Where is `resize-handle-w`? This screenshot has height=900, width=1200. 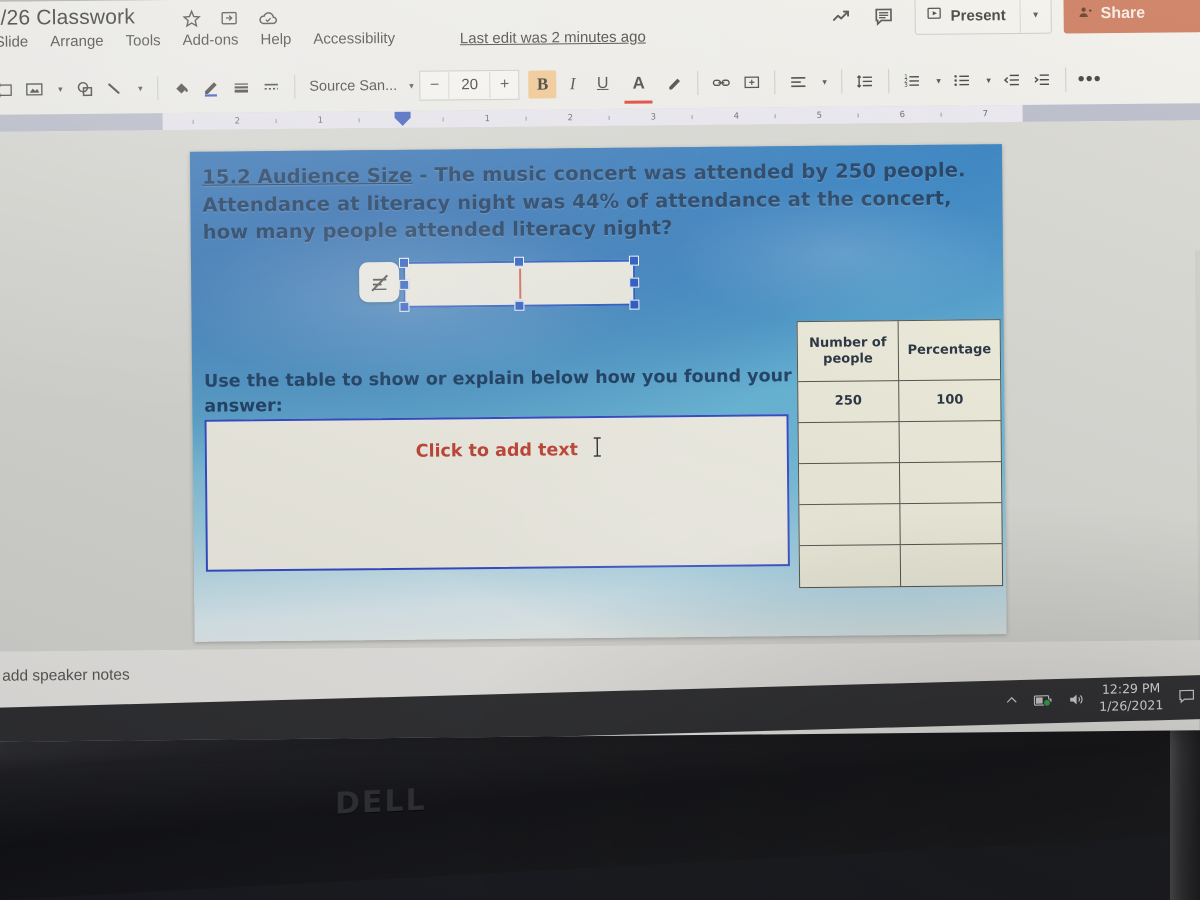 resize-handle-w is located at coordinates (404, 284).